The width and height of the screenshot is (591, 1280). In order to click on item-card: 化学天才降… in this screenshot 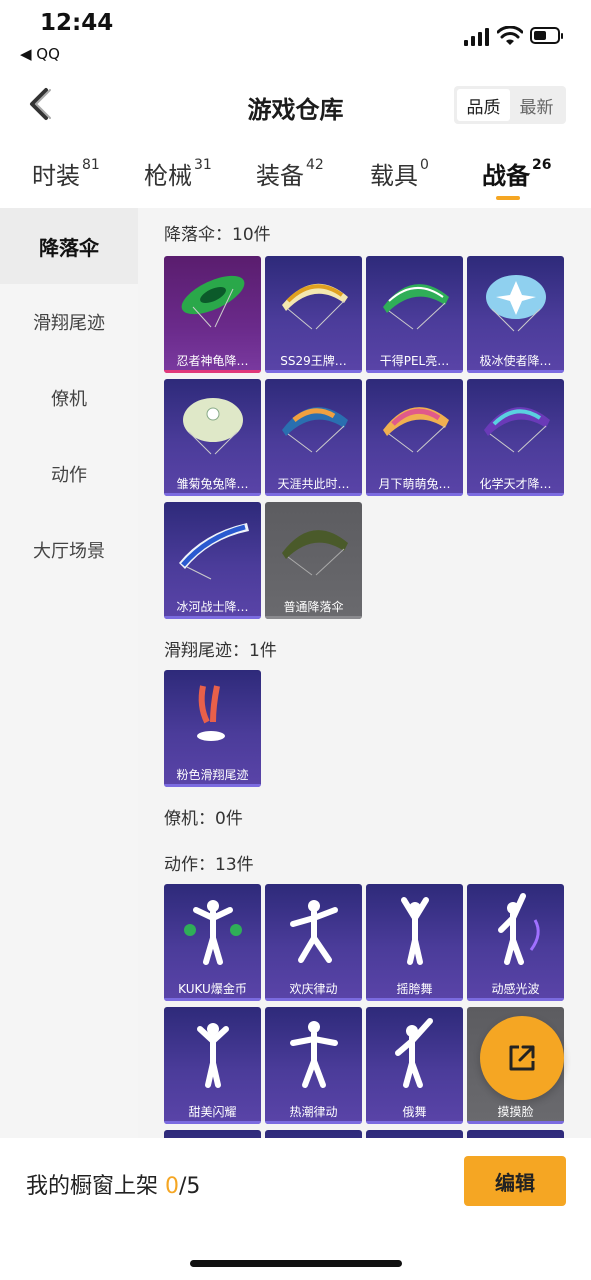, I will do `click(515, 437)`.